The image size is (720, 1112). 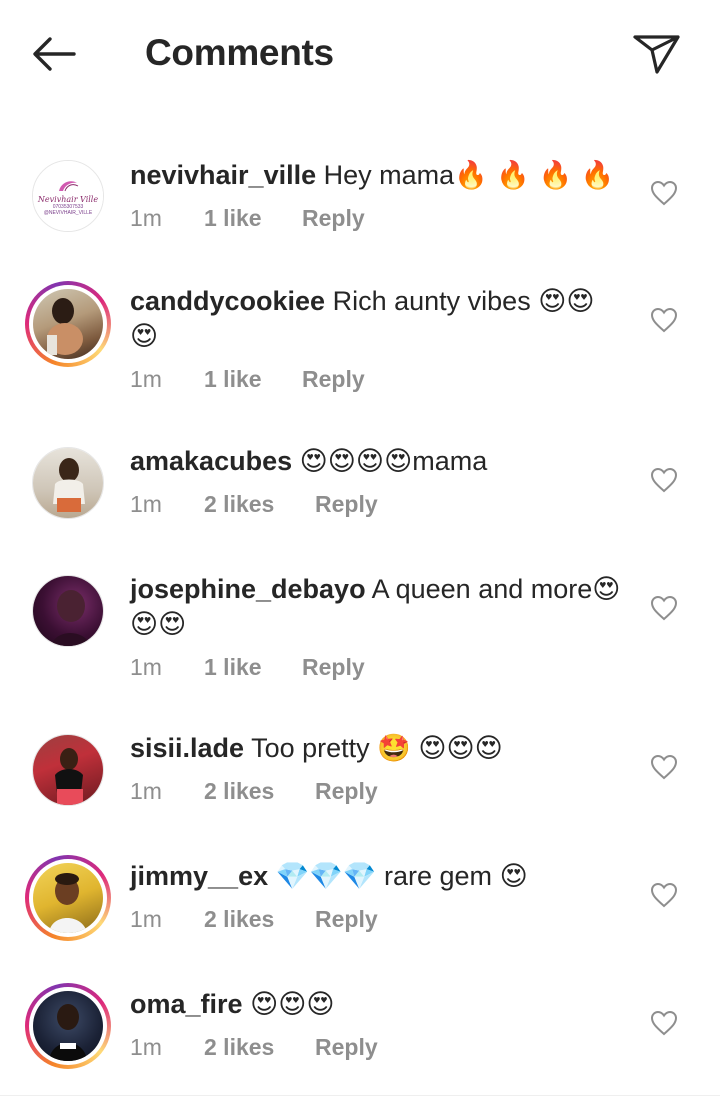 I want to click on comment-username: josephine_debayo, so click(x=248, y=589).